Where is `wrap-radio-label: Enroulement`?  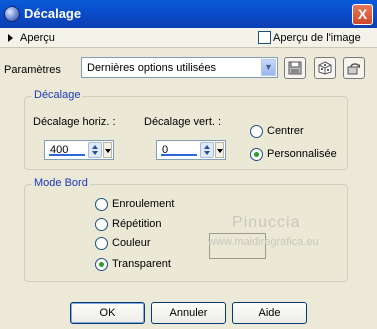
wrap-radio-label: Enroulement is located at coordinates (143, 204).